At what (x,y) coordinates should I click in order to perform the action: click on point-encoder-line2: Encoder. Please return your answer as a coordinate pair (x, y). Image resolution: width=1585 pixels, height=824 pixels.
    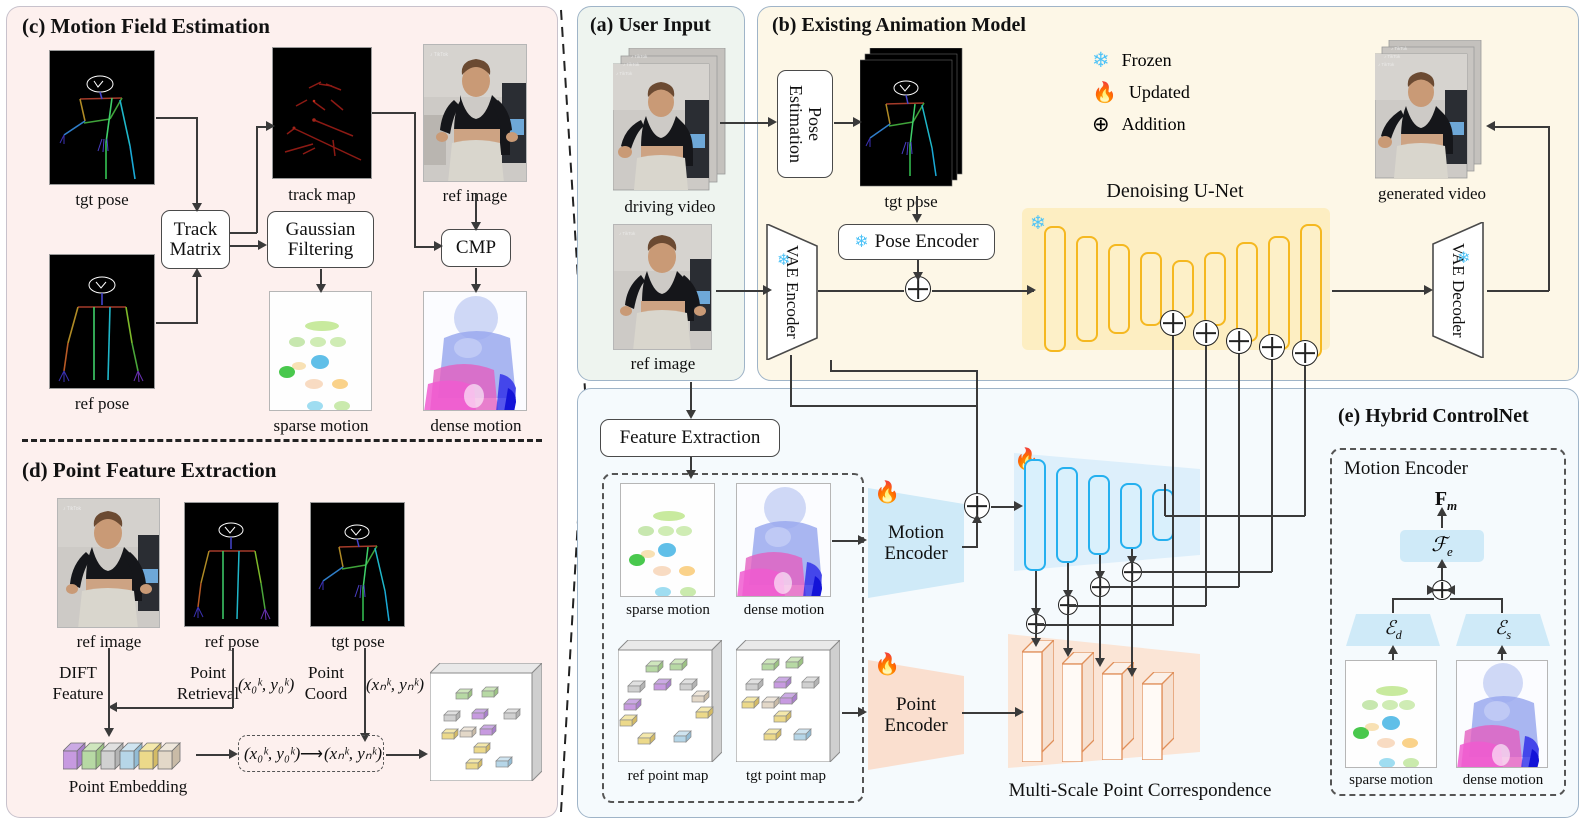
    Looking at the image, I should click on (916, 725).